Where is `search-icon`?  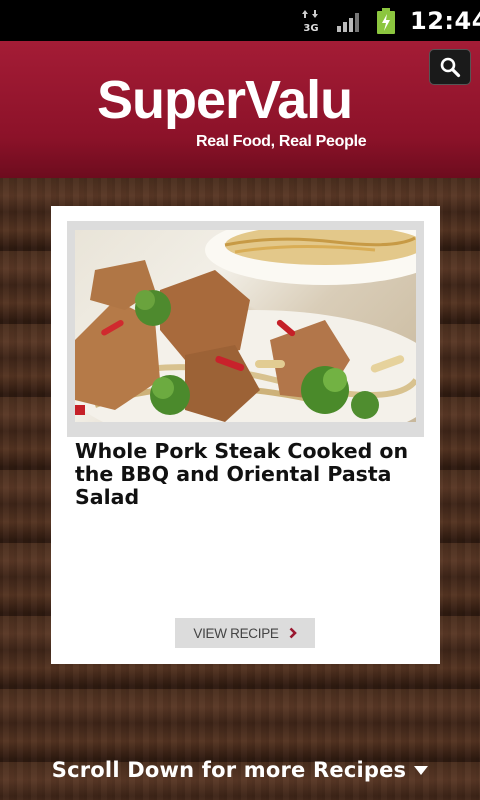 search-icon is located at coordinates (450, 67).